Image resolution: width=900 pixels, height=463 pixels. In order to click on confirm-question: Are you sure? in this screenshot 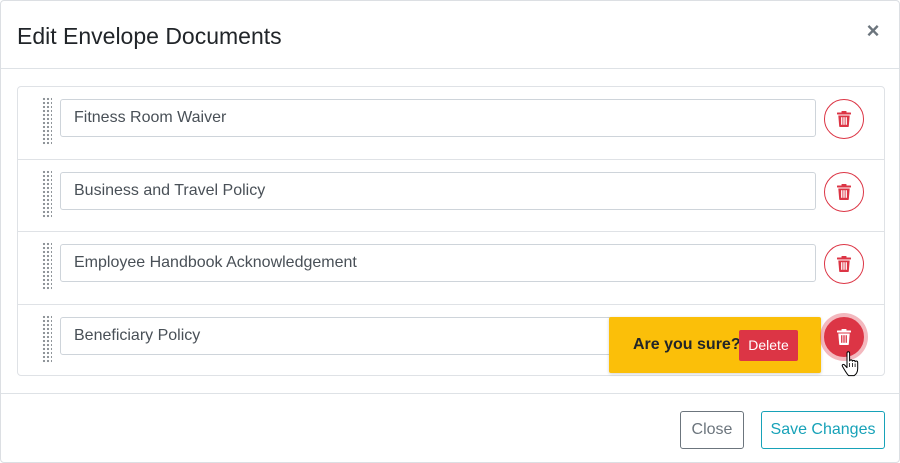, I will do `click(687, 344)`.